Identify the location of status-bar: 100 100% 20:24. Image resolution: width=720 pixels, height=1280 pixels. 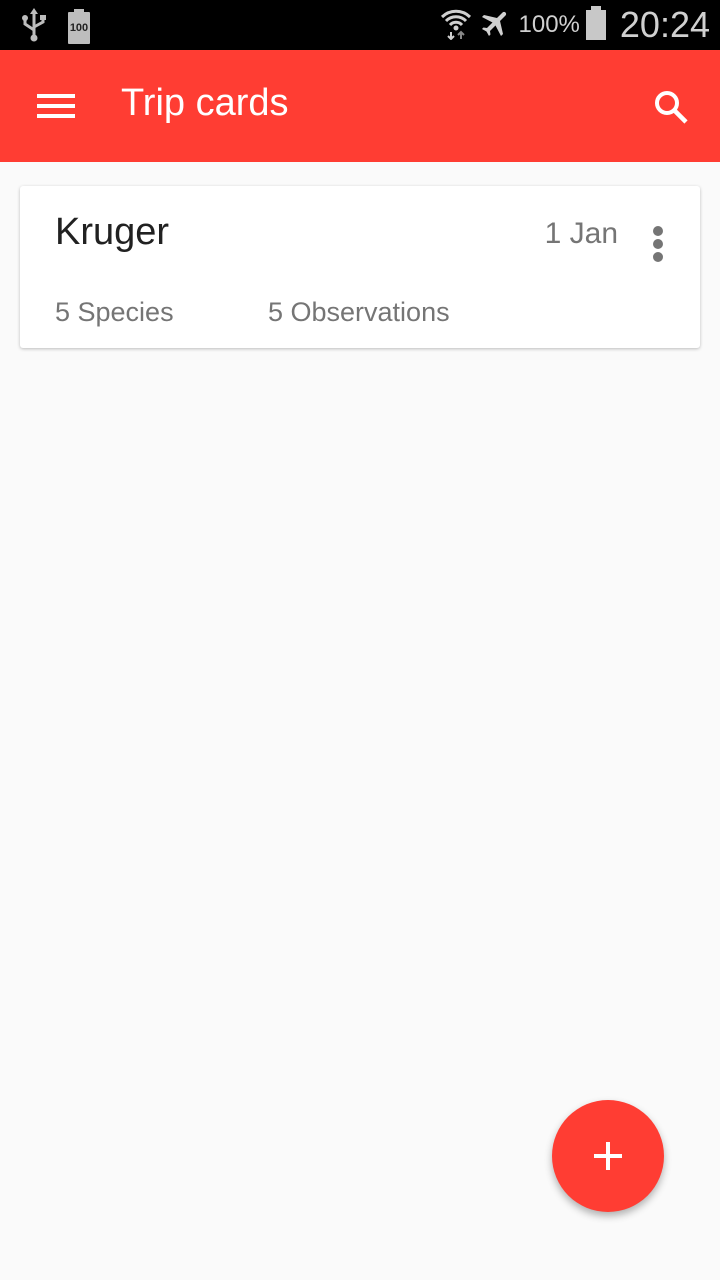
(360, 25).